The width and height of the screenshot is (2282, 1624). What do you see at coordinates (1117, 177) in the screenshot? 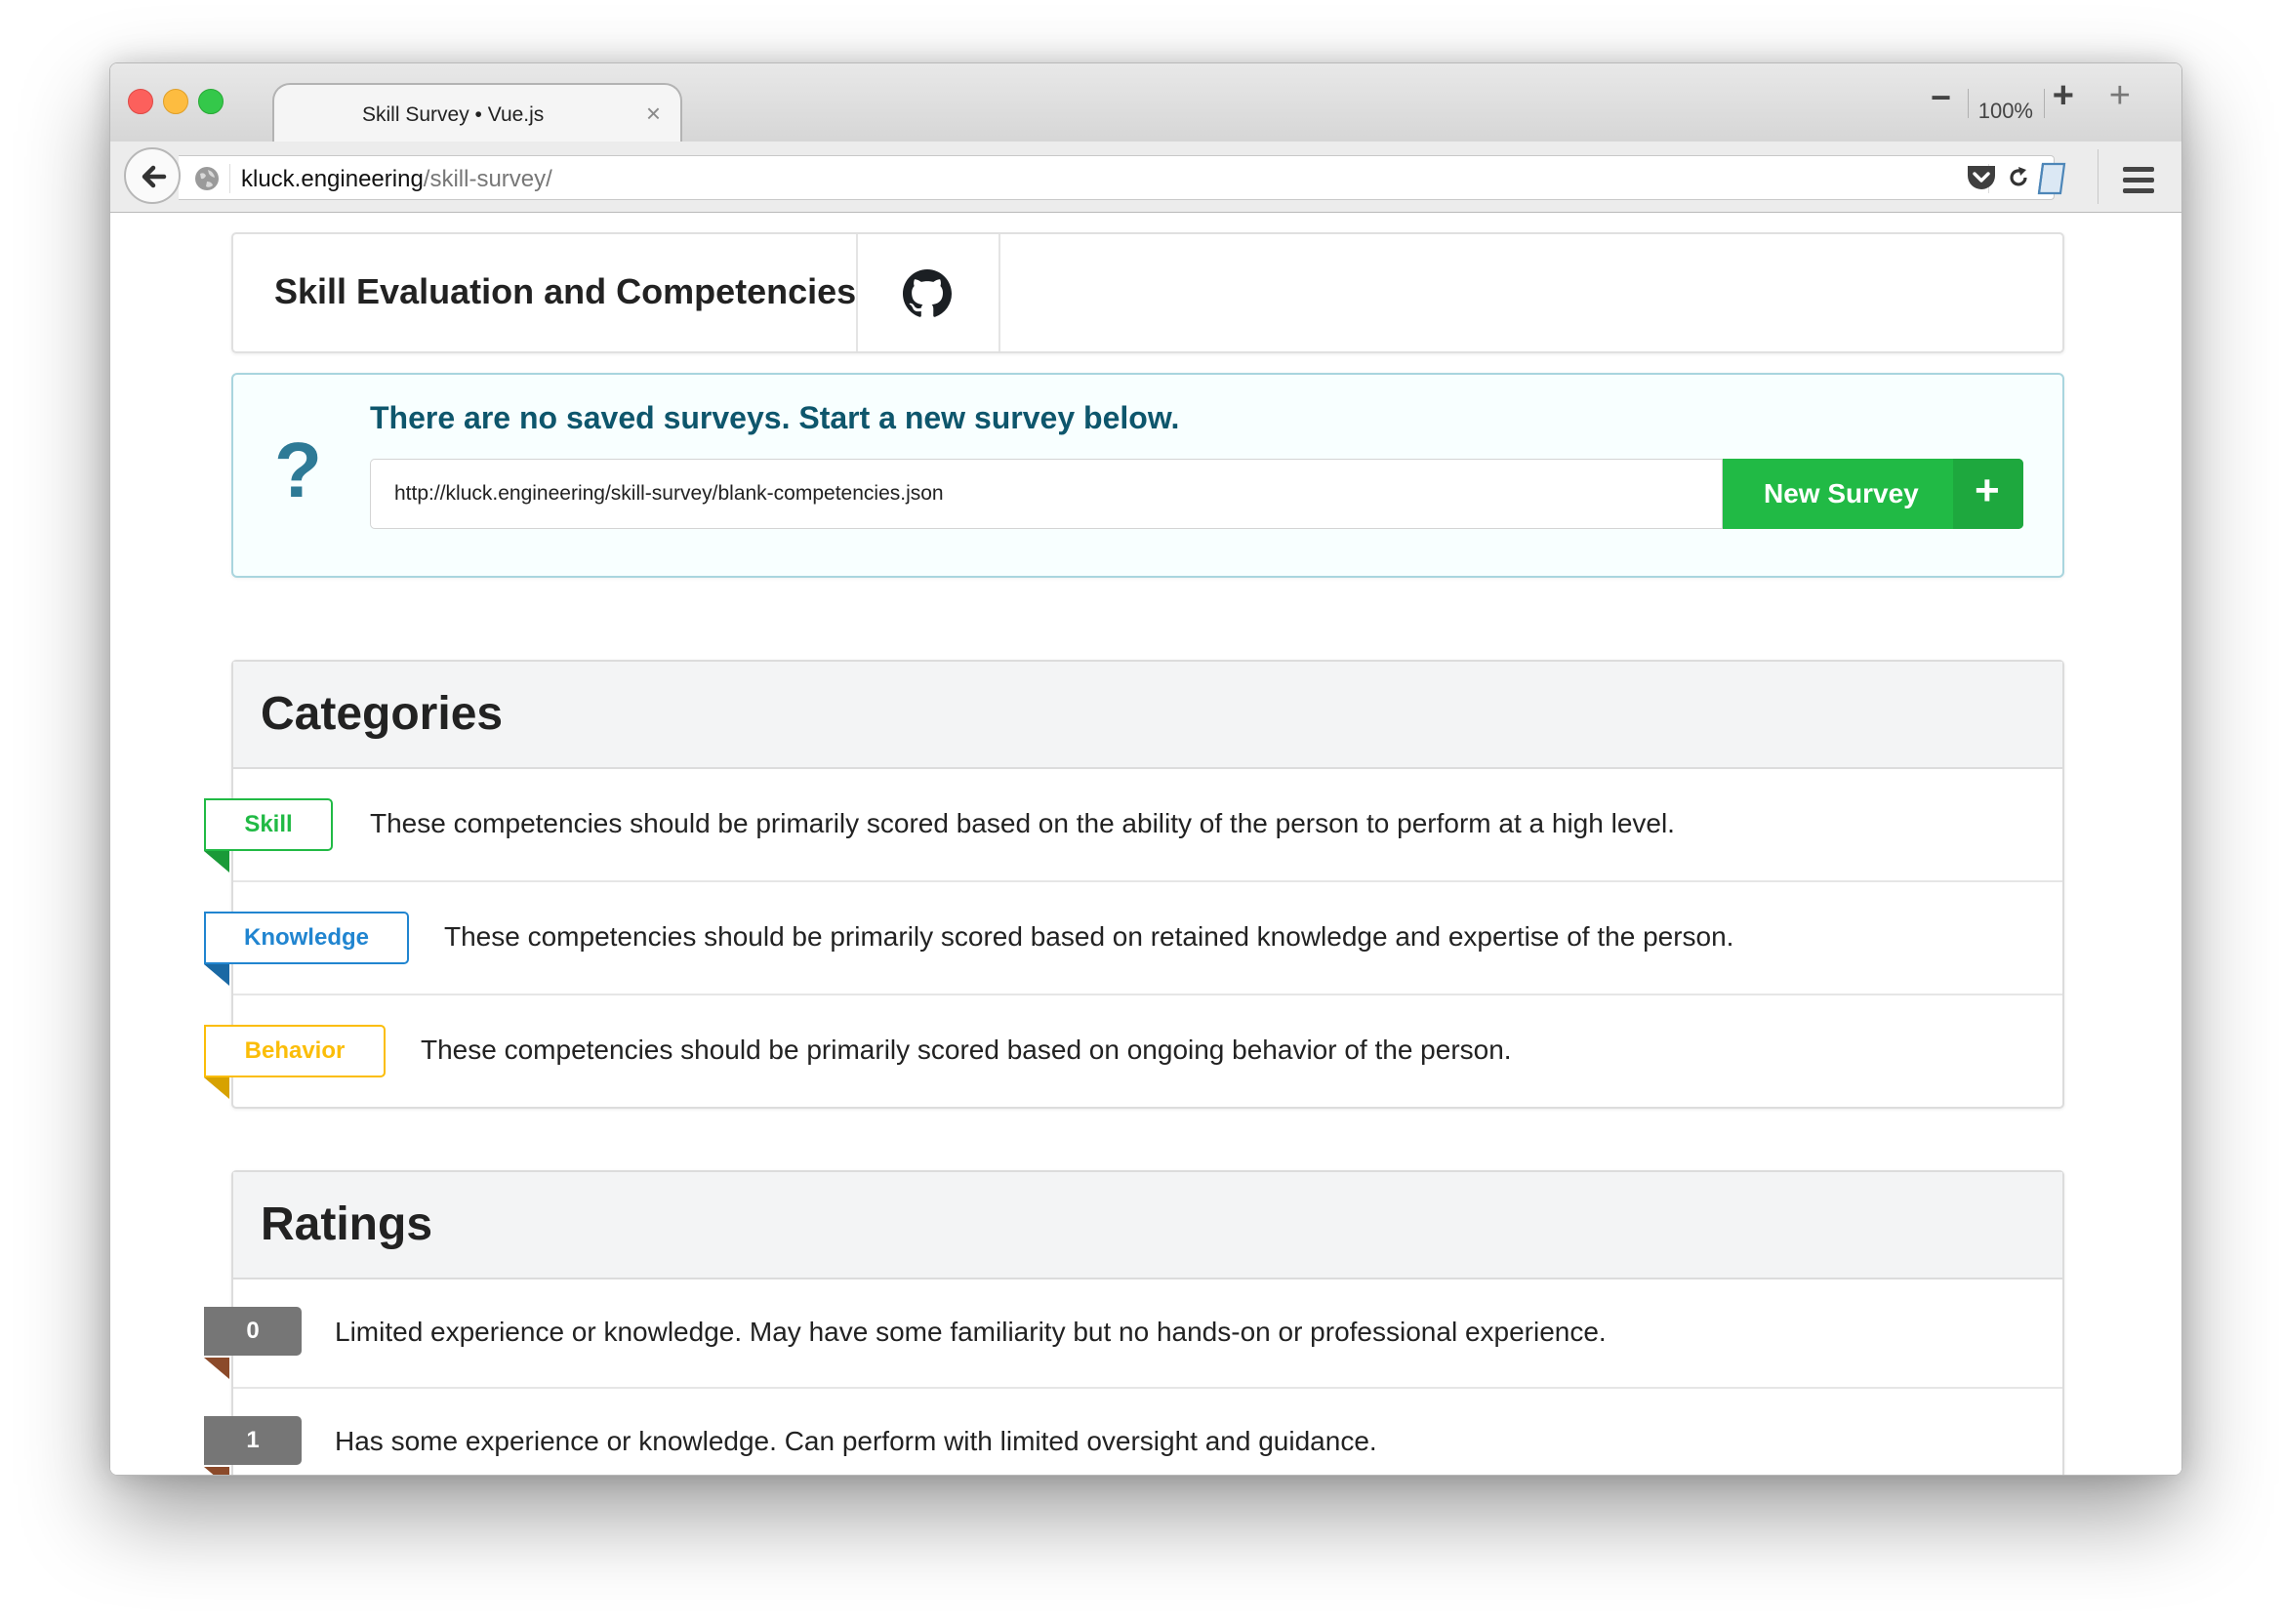
I see `url-bar: kluck.engineering/skill-survey/` at bounding box center [1117, 177].